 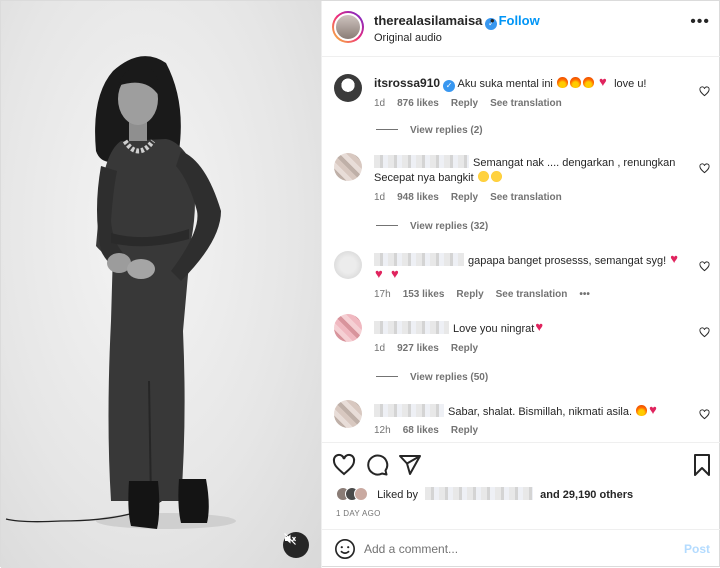 I want to click on view-replies-button: View replies (32), so click(x=432, y=226).